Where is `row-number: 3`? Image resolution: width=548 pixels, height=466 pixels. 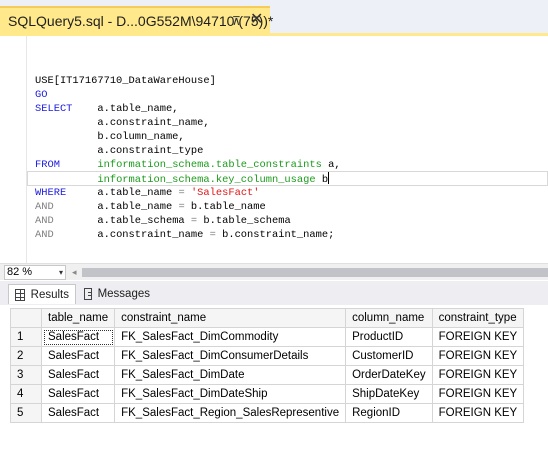 row-number: 3 is located at coordinates (26, 375).